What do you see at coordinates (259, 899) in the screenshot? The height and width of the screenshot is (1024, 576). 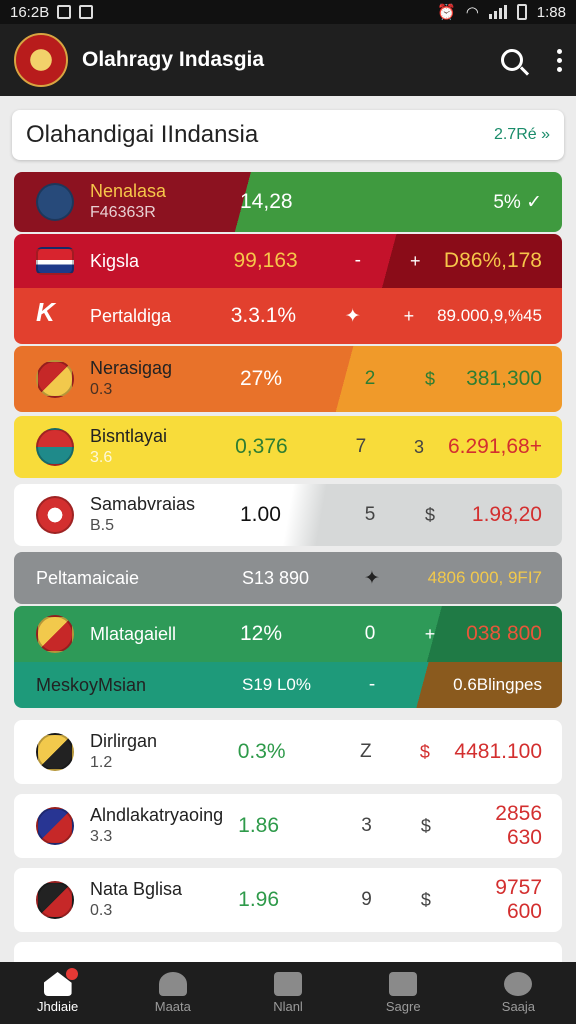 I see `value-primary: 1.96` at bounding box center [259, 899].